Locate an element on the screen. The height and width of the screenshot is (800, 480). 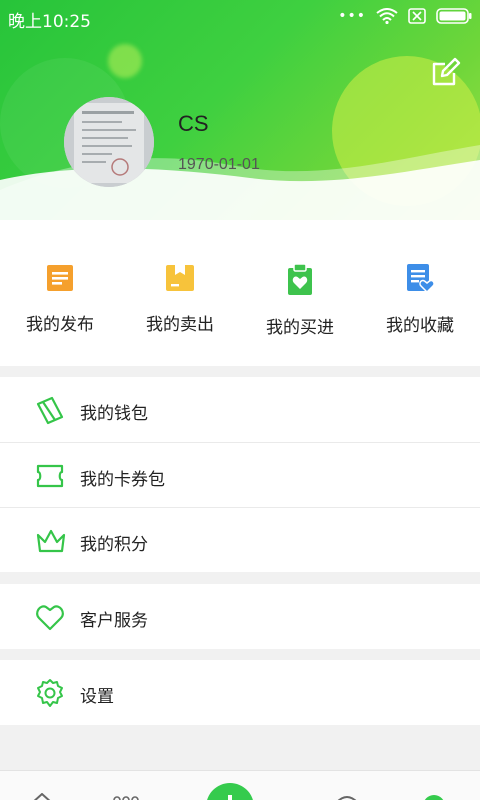
category-tab-icon is located at coordinates (126, 797).